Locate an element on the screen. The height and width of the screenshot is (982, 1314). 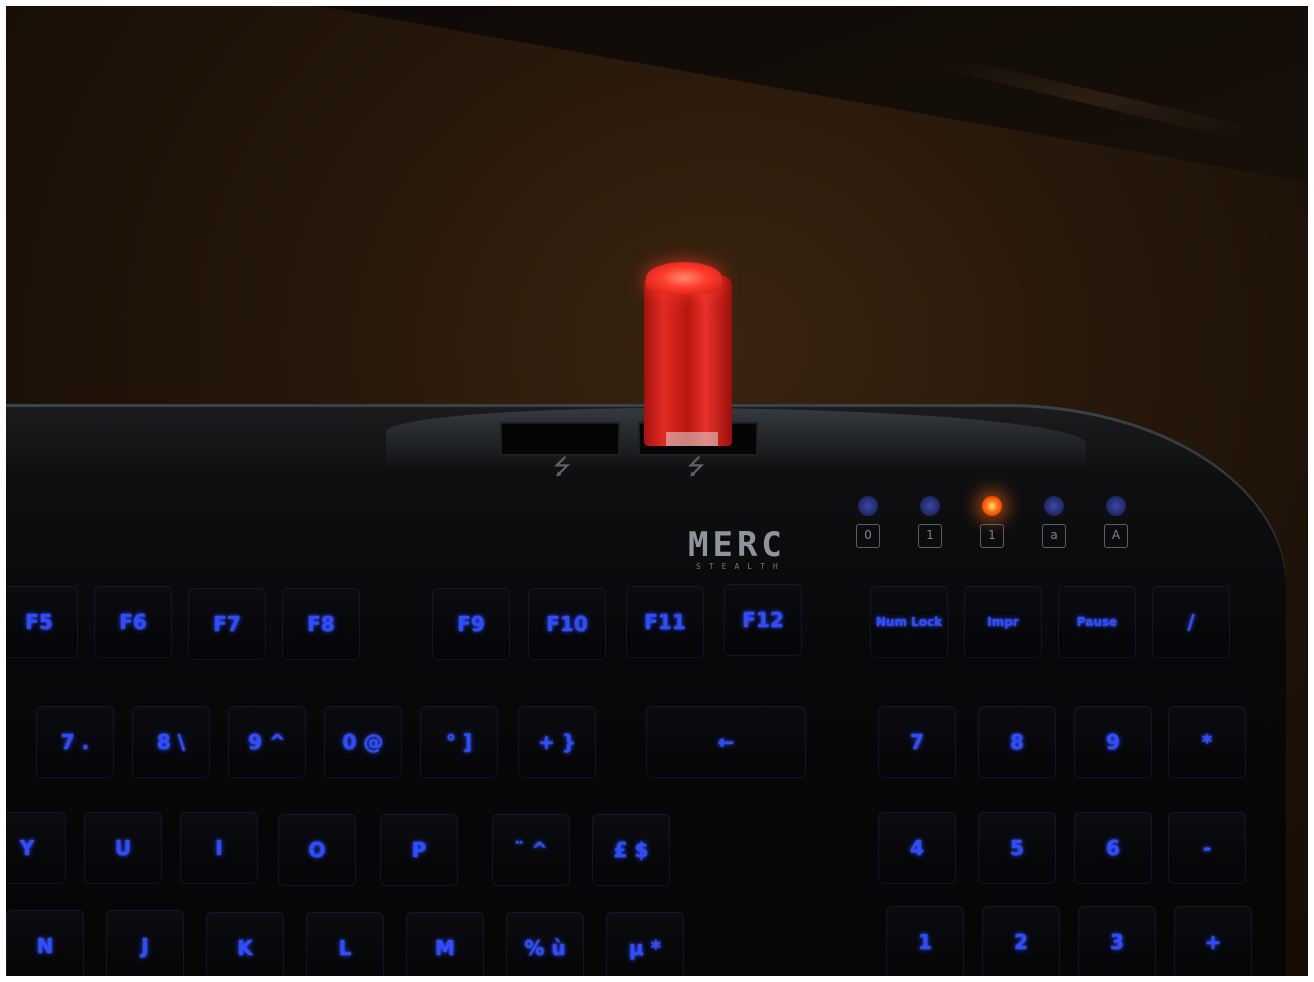
key-label: ¨ ^ is located at coordinates (531, 850).